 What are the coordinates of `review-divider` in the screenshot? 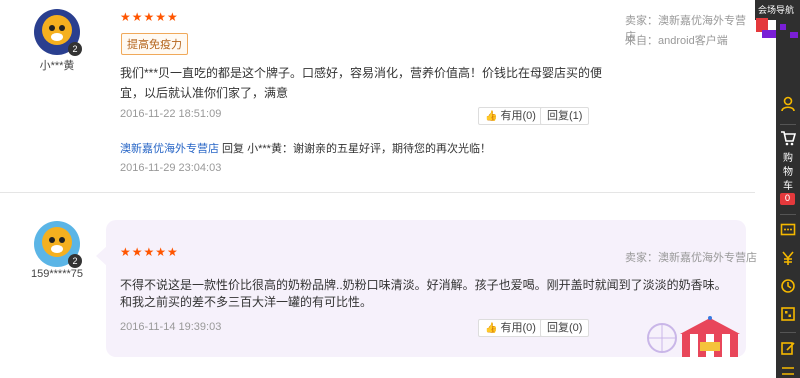 It's located at (377, 192).